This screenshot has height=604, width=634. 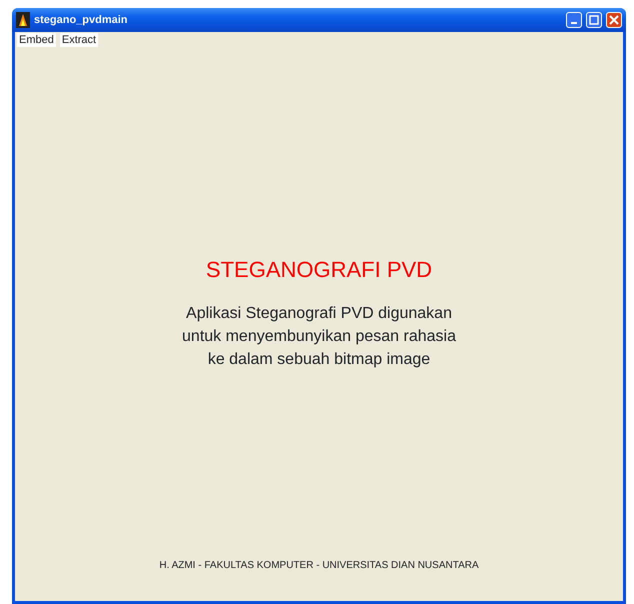 What do you see at coordinates (81, 20) in the screenshot?
I see `window-title: stegano_pvdmain` at bounding box center [81, 20].